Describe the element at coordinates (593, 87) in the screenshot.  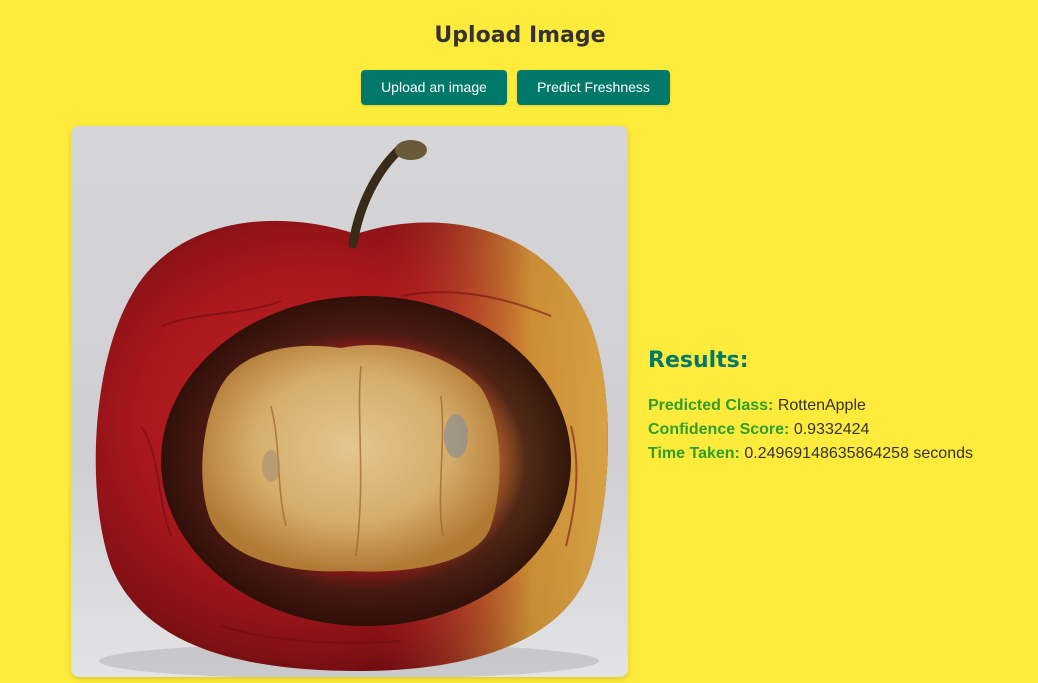
I see `predict-freshness-button: Predict Freshness` at that location.